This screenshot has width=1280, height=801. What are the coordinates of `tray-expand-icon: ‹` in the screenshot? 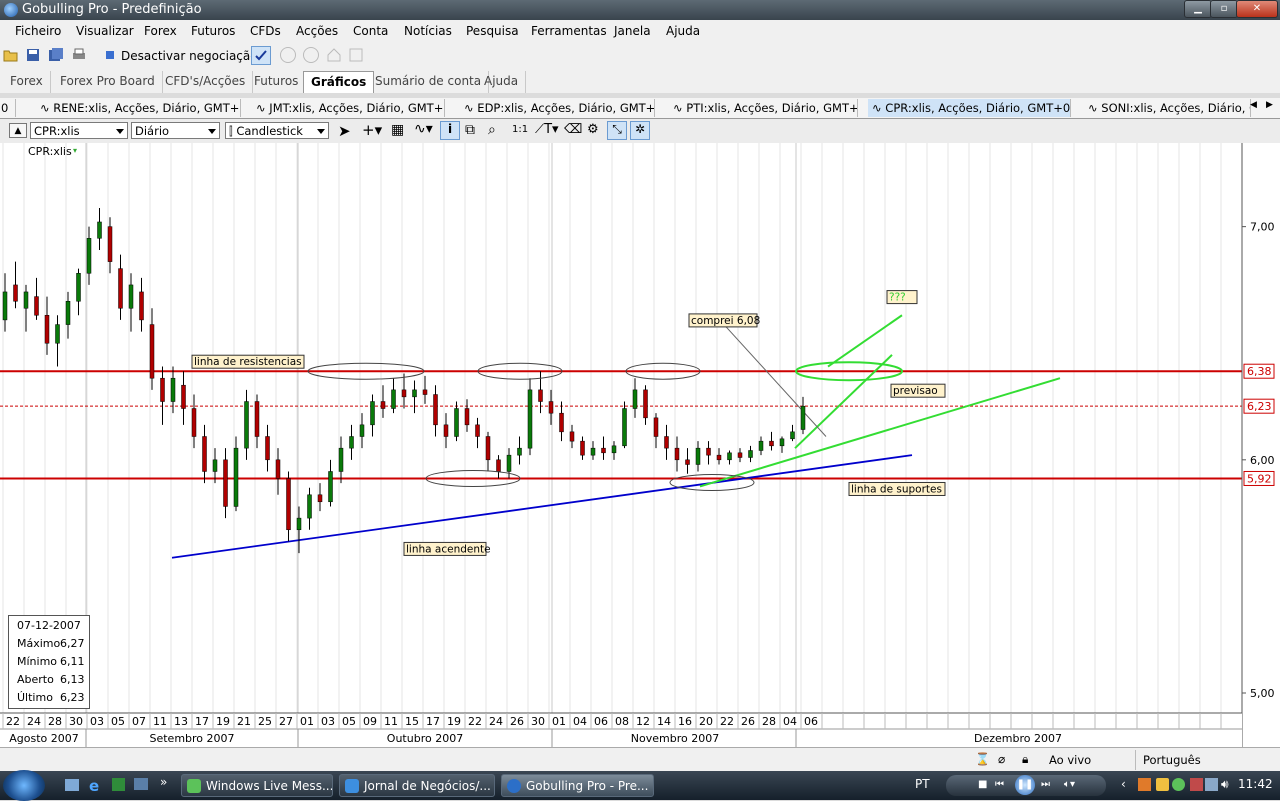 It's located at (1123, 784).